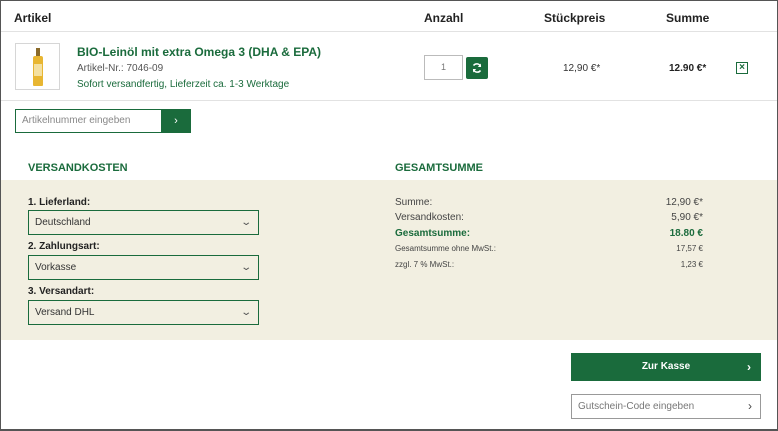 The image size is (778, 431). I want to click on article-number-input: Artikelnummer eingeben, so click(88, 121).